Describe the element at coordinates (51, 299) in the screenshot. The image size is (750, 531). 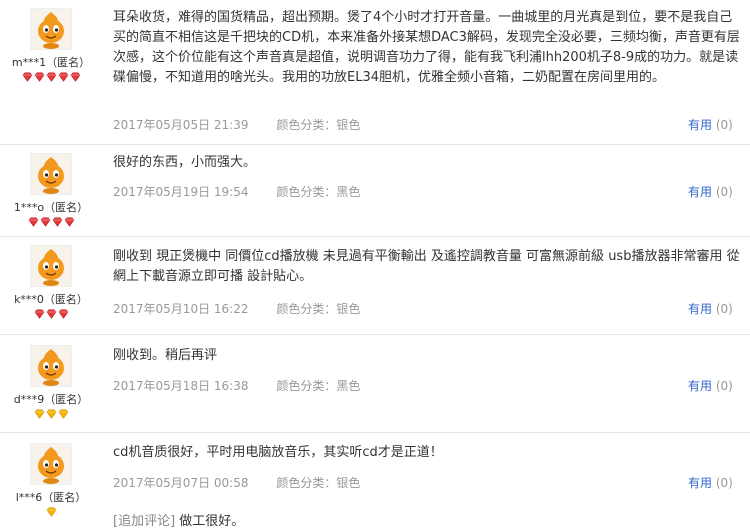
I see `reviewer-name: k***0（匿名）` at that location.